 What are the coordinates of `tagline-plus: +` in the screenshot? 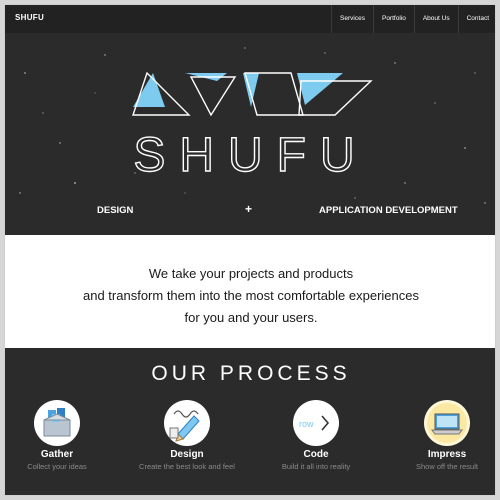 It's located at (249, 209).